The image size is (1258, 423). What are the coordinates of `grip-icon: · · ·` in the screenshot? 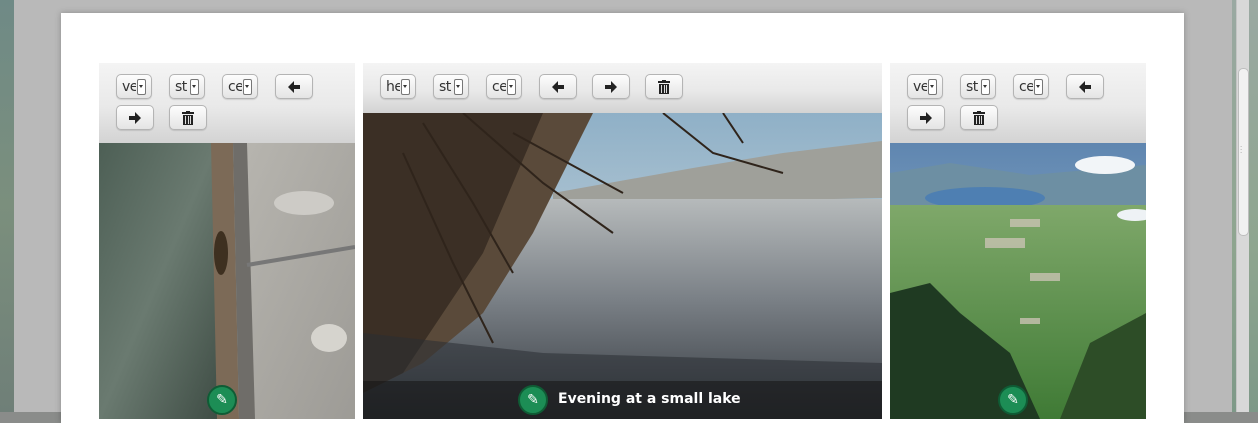 It's located at (1241, 150).